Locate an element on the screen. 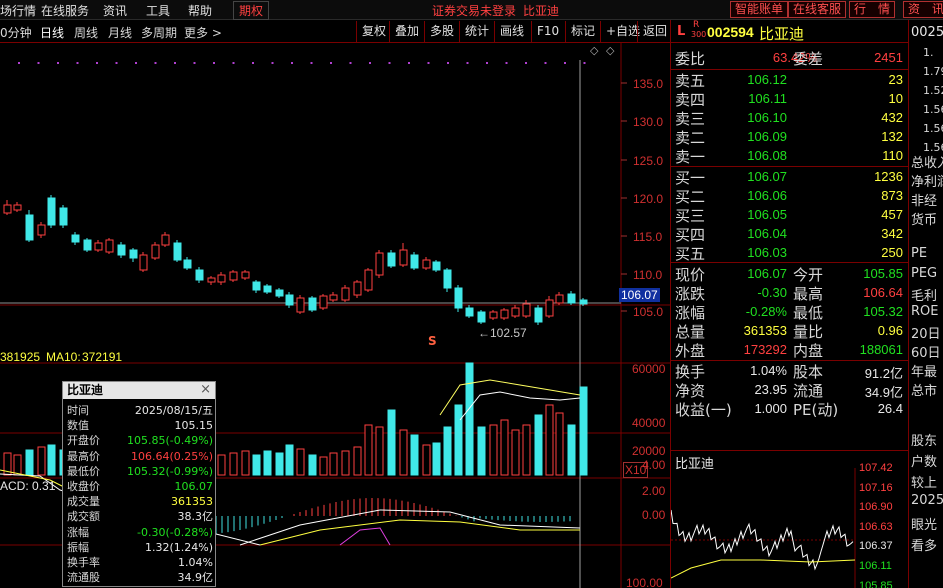  price-tick: 105.0 is located at coordinates (648, 312).